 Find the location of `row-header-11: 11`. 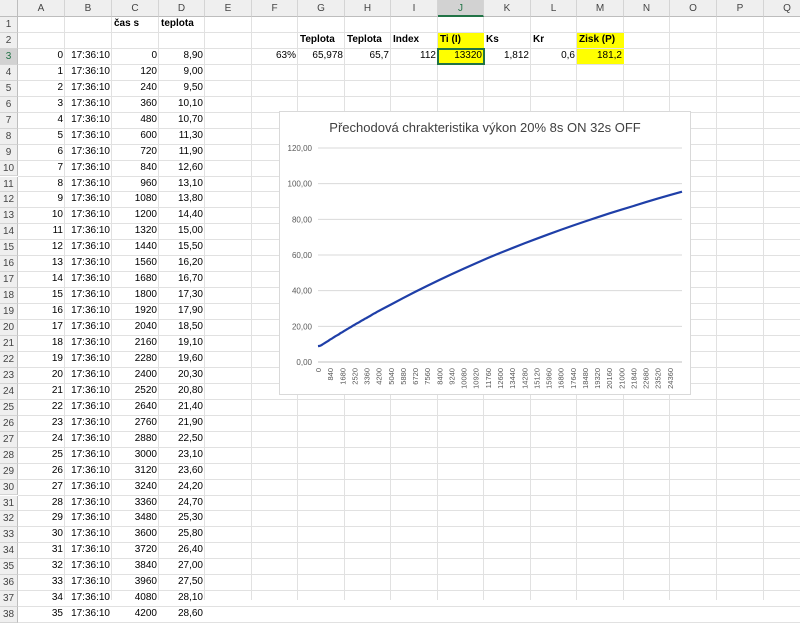

row-header-11: 11 is located at coordinates (9, 184).